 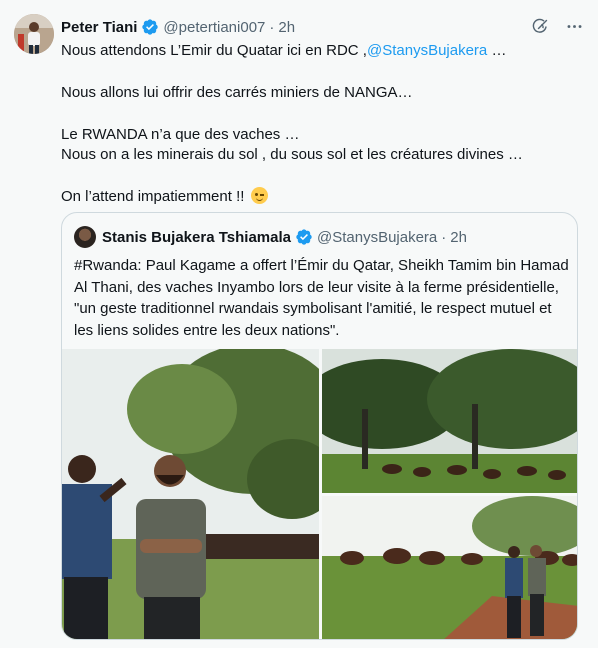 What do you see at coordinates (427, 50) in the screenshot?
I see `mention-link: @StanysBujakera` at bounding box center [427, 50].